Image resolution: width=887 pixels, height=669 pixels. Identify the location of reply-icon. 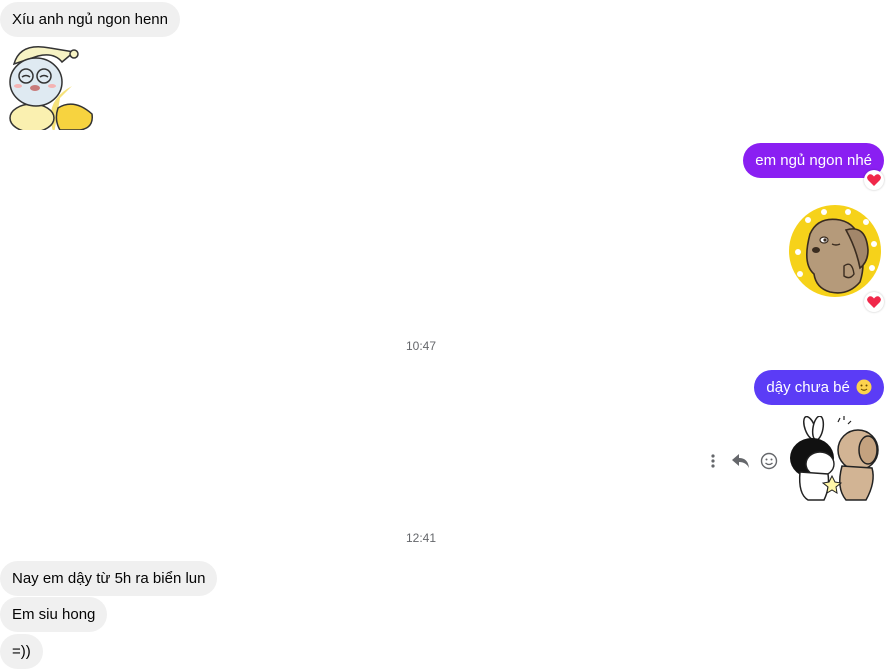
(741, 461).